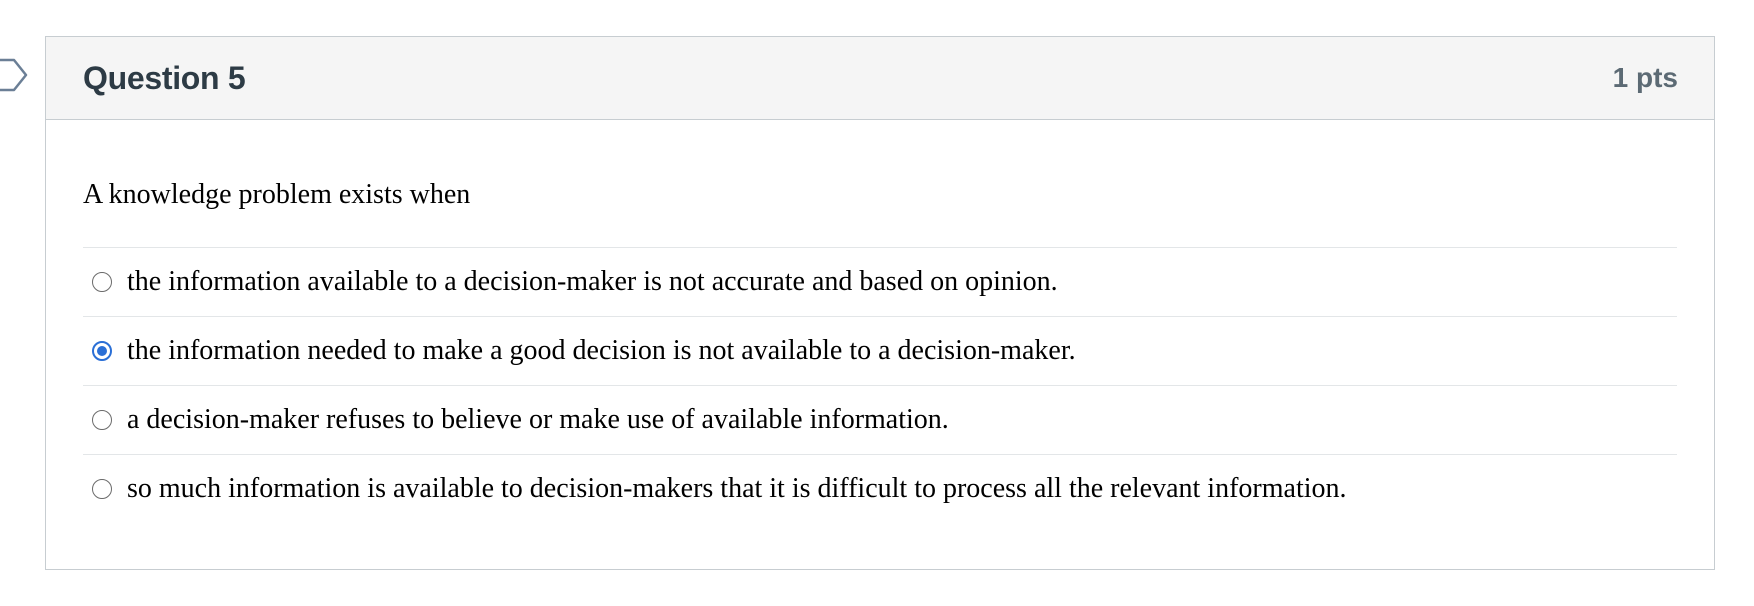 This screenshot has height=606, width=1754. I want to click on question-text: A knowledge problem exists when, so click(277, 194).